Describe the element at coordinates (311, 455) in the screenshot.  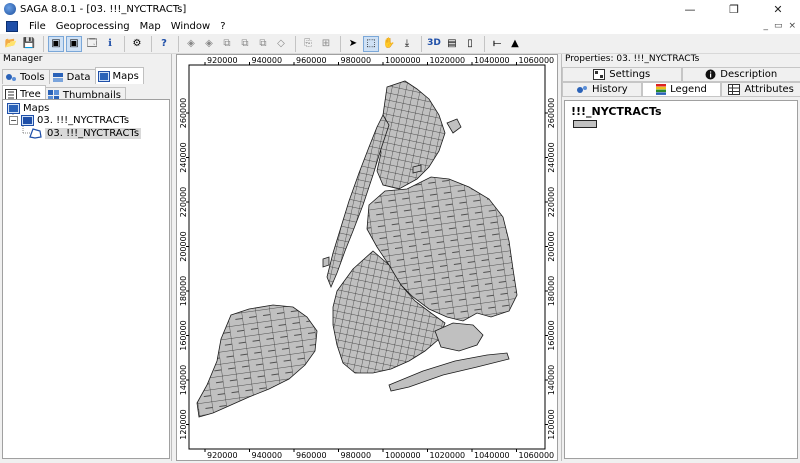
I see `x-tick-label-bottom: 960000` at that location.